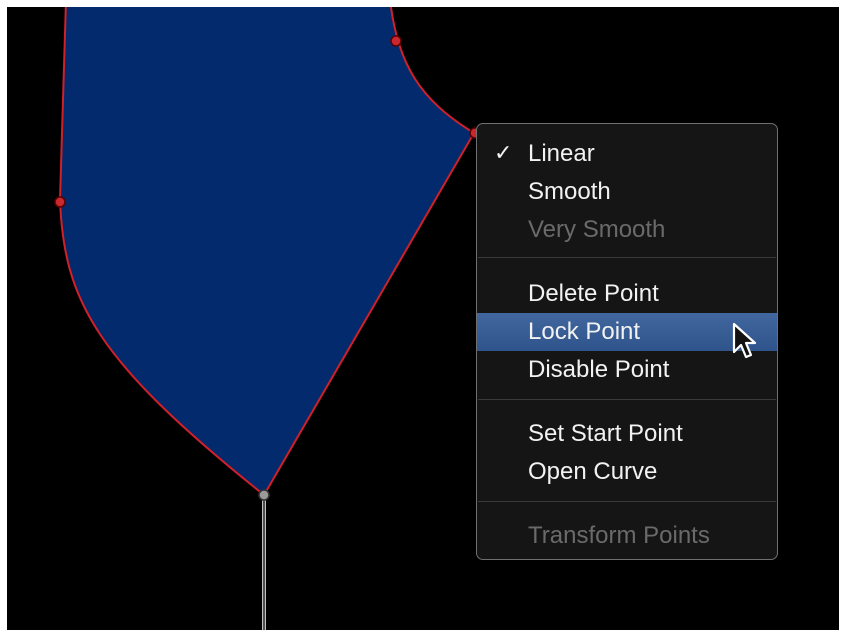 The width and height of the screenshot is (846, 637). I want to click on menu-item-very-smooth: Very Smooth, so click(627, 230).